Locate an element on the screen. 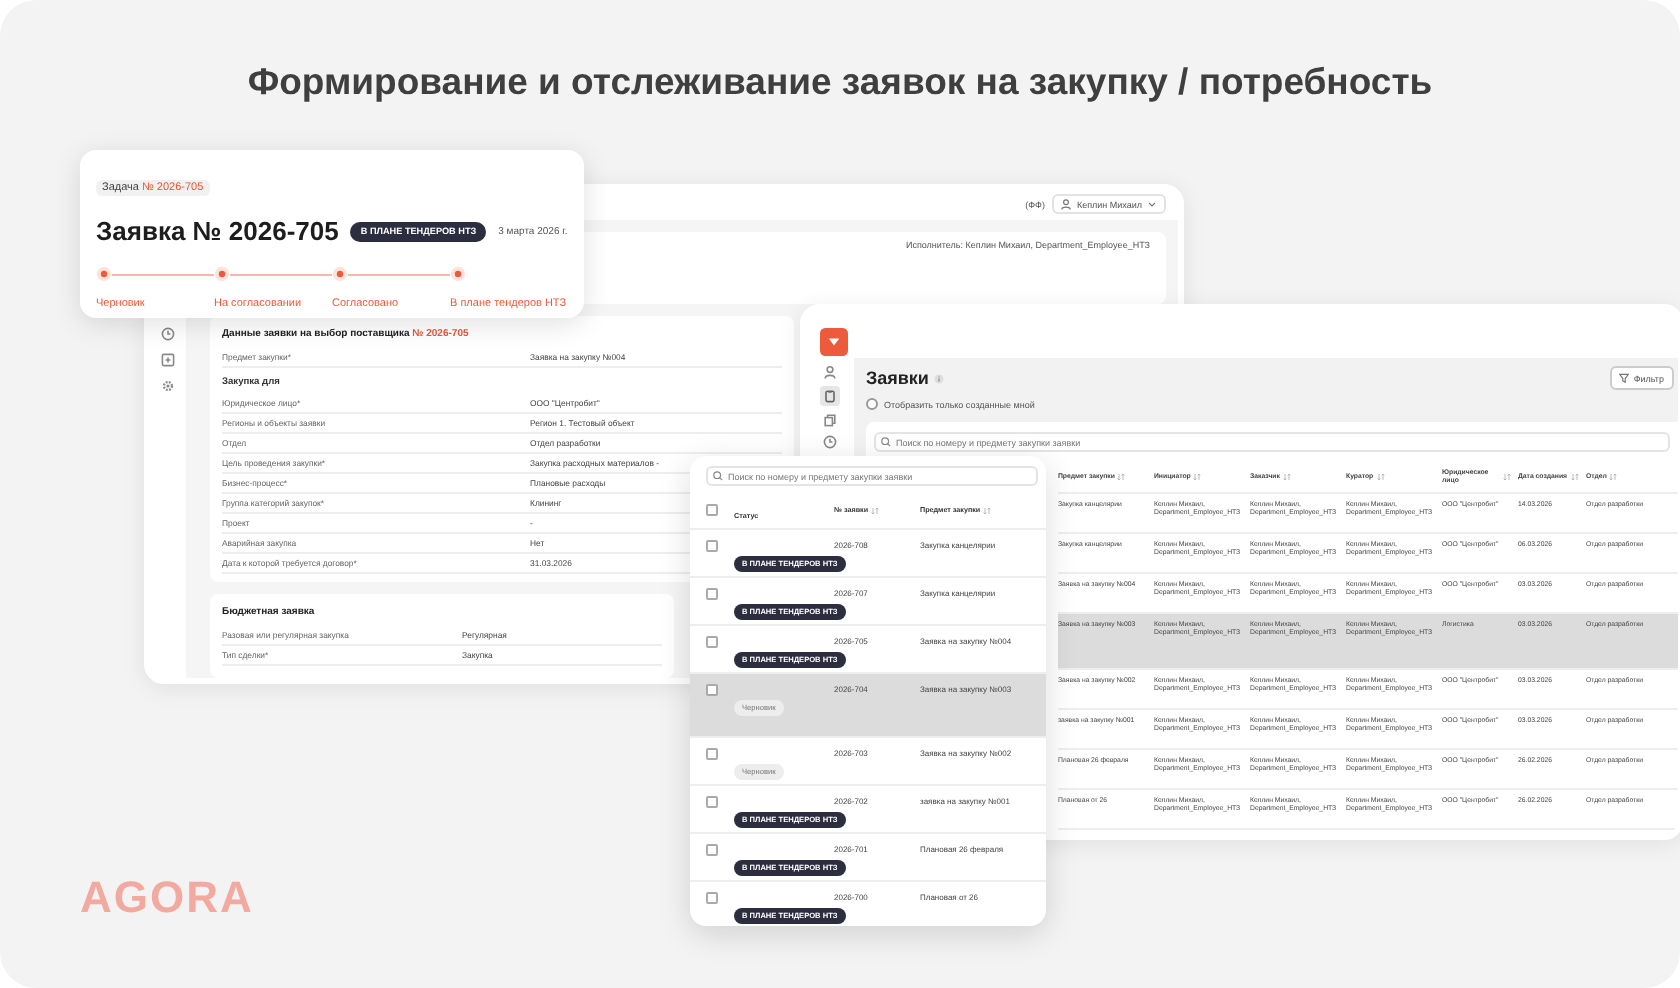  clipboard-icon is located at coordinates (830, 396).